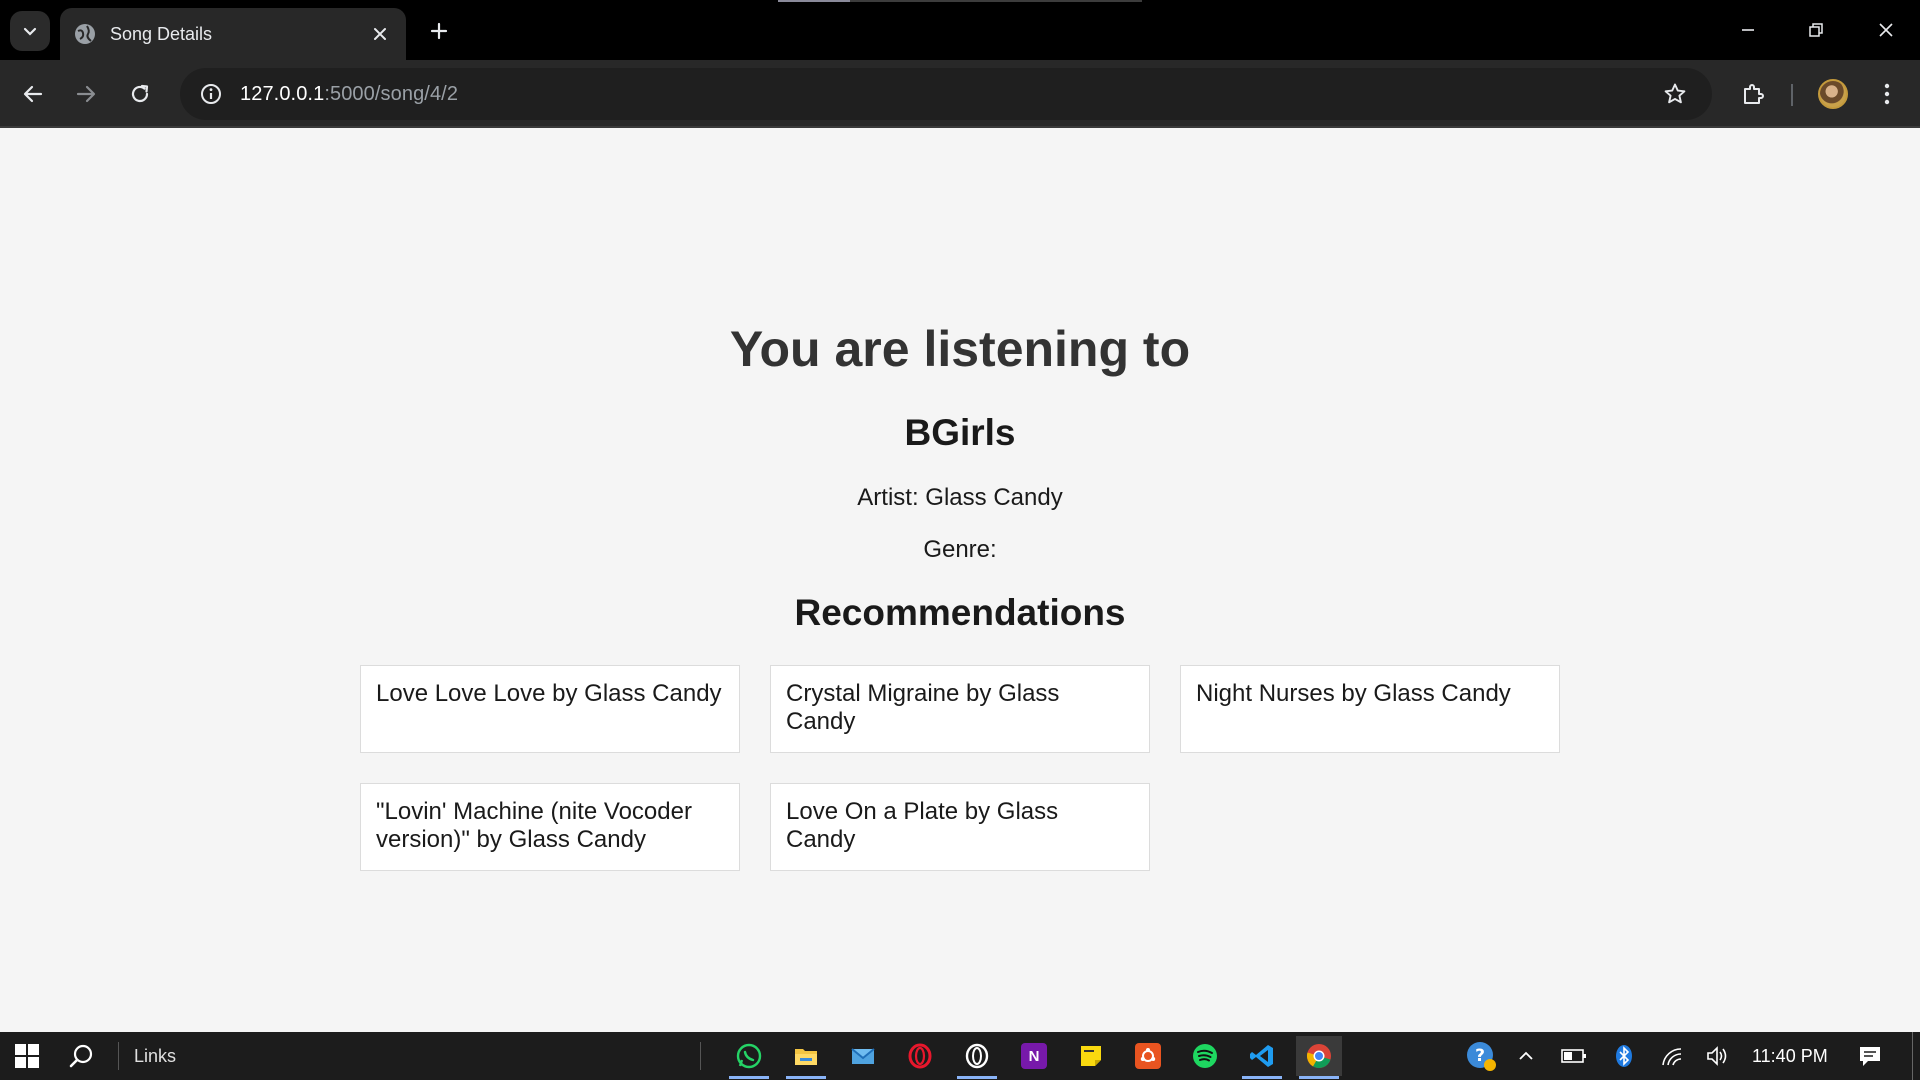 The width and height of the screenshot is (1920, 1080). What do you see at coordinates (960, 432) in the screenshot?
I see `song-title: BGirls` at bounding box center [960, 432].